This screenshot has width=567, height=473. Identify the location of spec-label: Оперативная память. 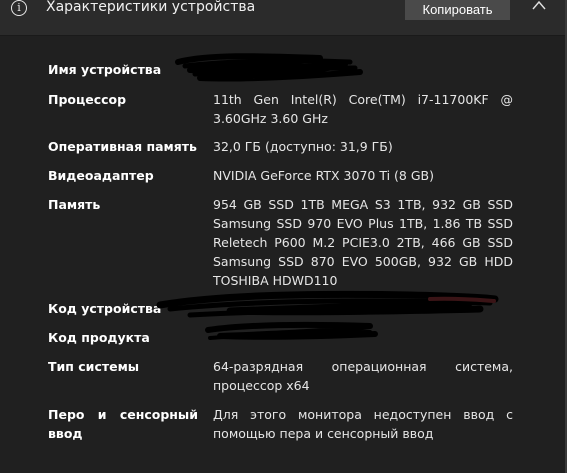
(122, 146).